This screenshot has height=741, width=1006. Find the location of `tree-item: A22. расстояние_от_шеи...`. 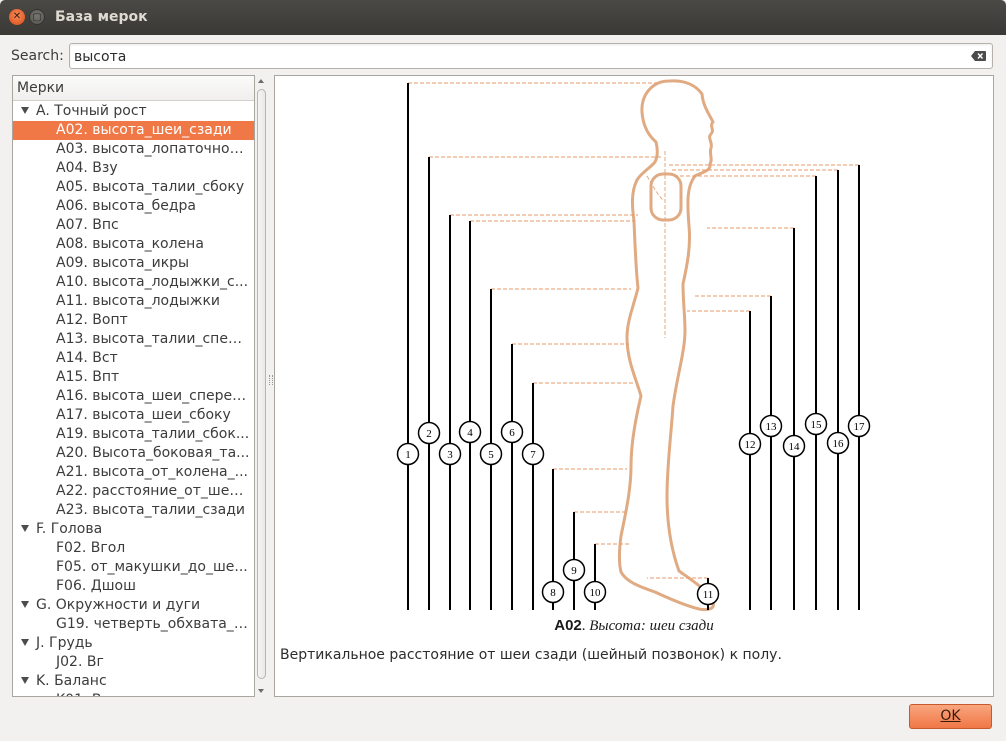

tree-item: A22. расстояние_от_шеи... is located at coordinates (133, 491).